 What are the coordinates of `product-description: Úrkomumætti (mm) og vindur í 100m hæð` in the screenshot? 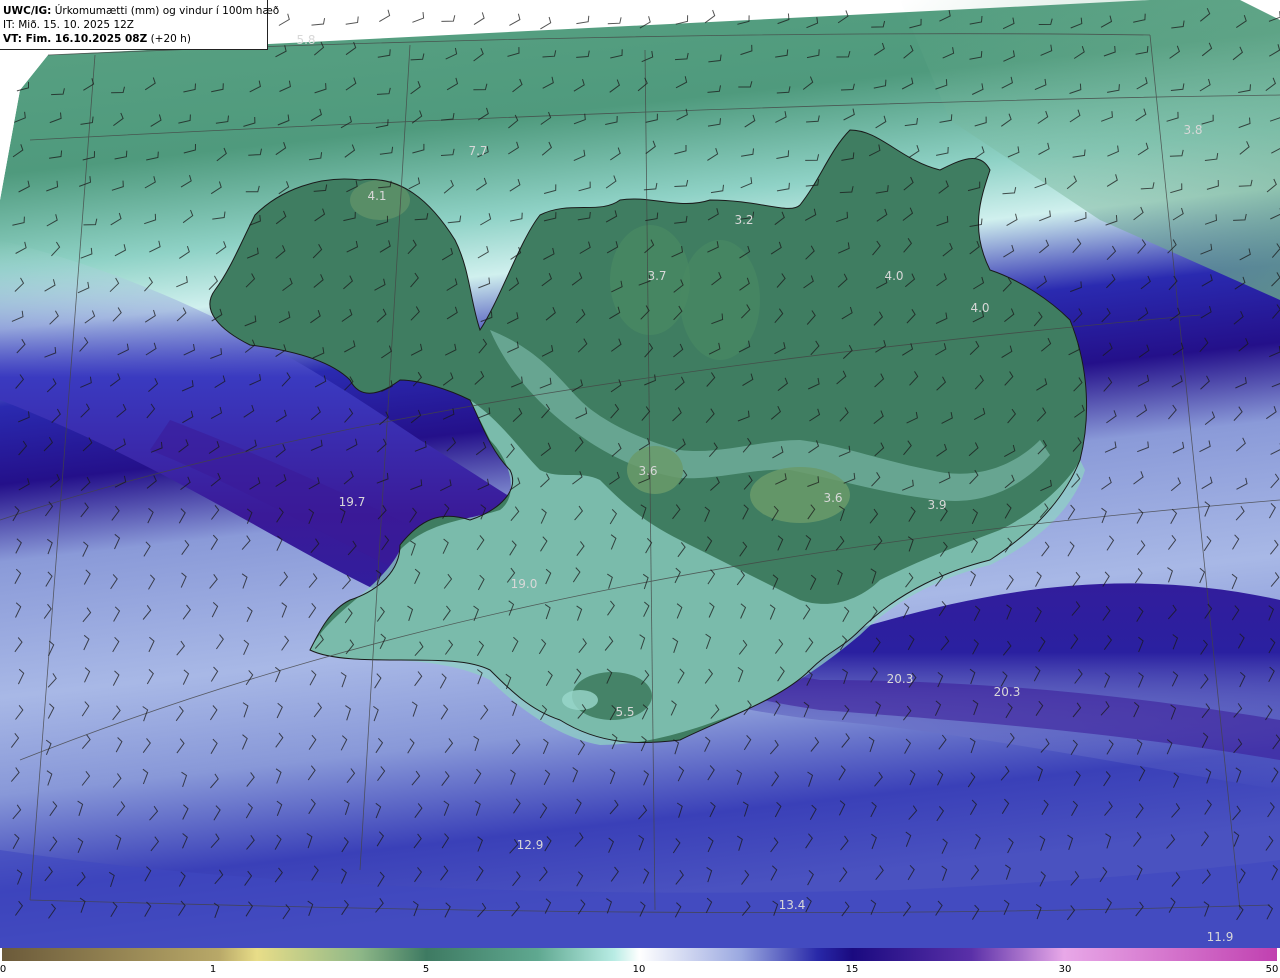 It's located at (165, 11).